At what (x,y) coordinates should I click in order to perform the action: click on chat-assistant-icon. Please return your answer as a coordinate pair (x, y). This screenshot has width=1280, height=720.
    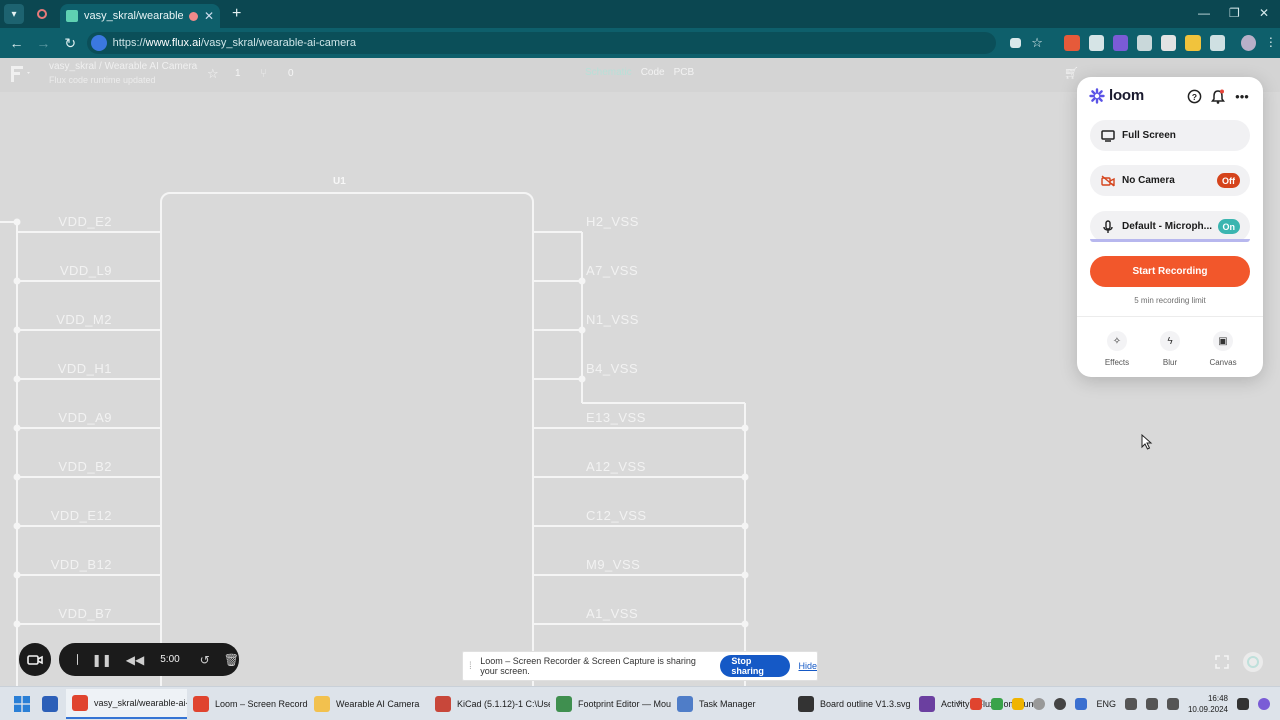
    Looking at the image, I should click on (1253, 662).